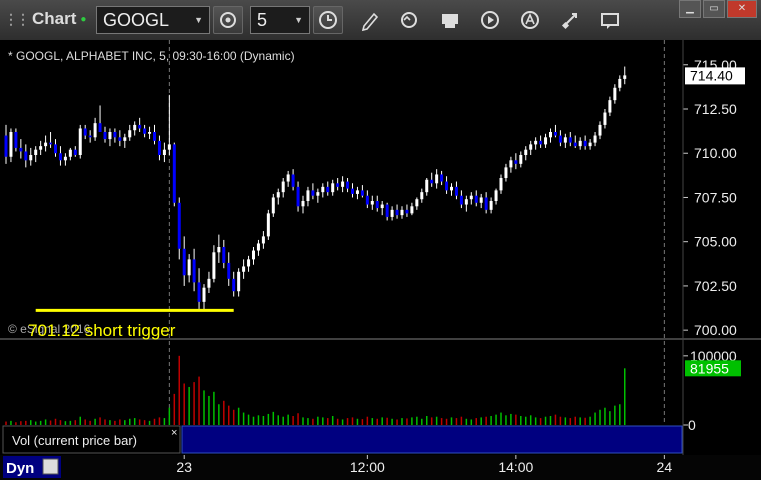  I want to click on dyn-settings-icon, so click(50, 466).